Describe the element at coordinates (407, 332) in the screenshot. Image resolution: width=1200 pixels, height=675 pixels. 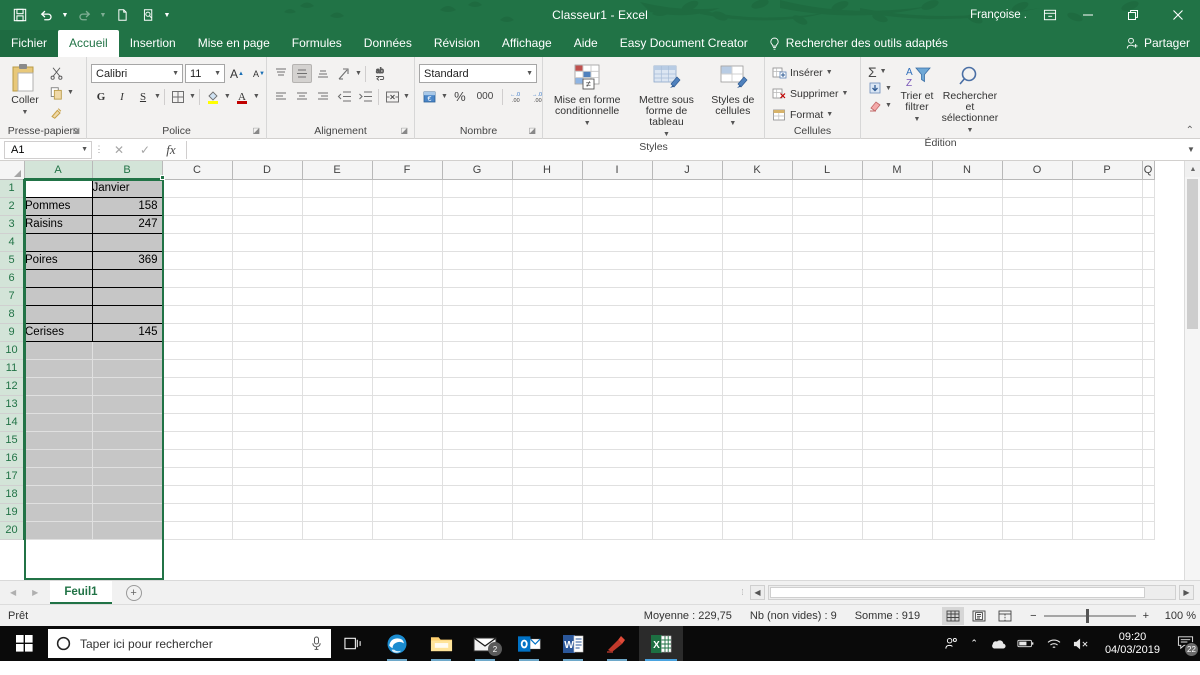
I see `cell-F9` at that location.